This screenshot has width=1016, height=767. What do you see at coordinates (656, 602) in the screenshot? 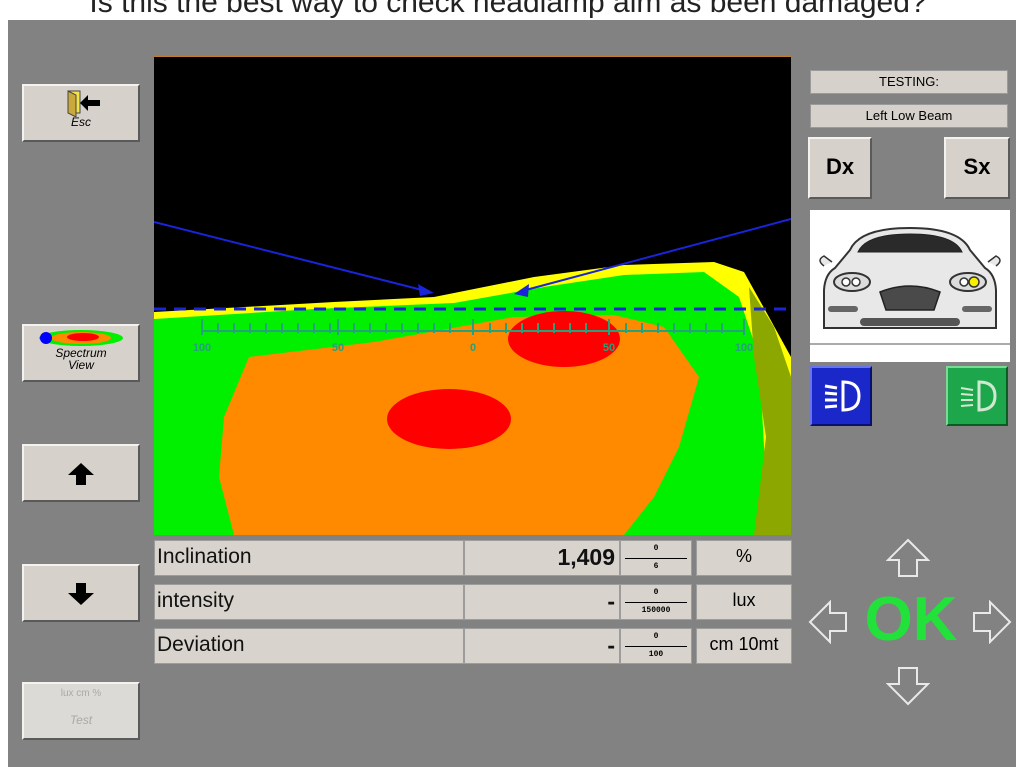
I see `reading-intensity-range: 0 150000` at bounding box center [656, 602].